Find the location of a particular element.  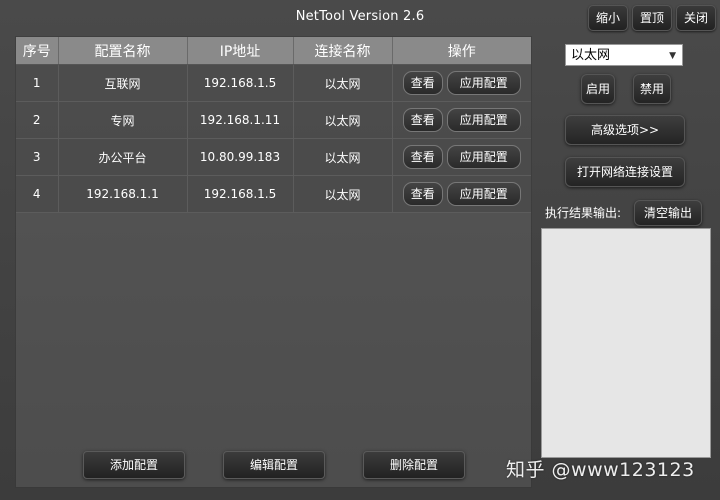

output-textarea is located at coordinates (626, 343).